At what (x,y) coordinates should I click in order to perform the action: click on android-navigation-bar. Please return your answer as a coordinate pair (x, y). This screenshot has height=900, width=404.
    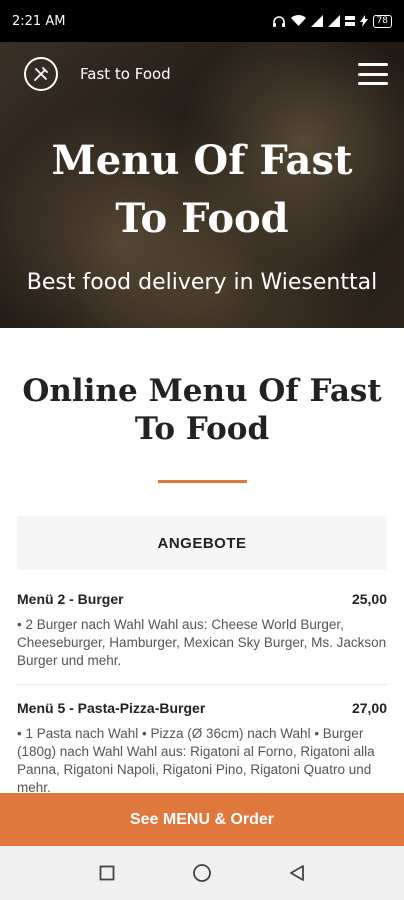
    Looking at the image, I should click on (202, 873).